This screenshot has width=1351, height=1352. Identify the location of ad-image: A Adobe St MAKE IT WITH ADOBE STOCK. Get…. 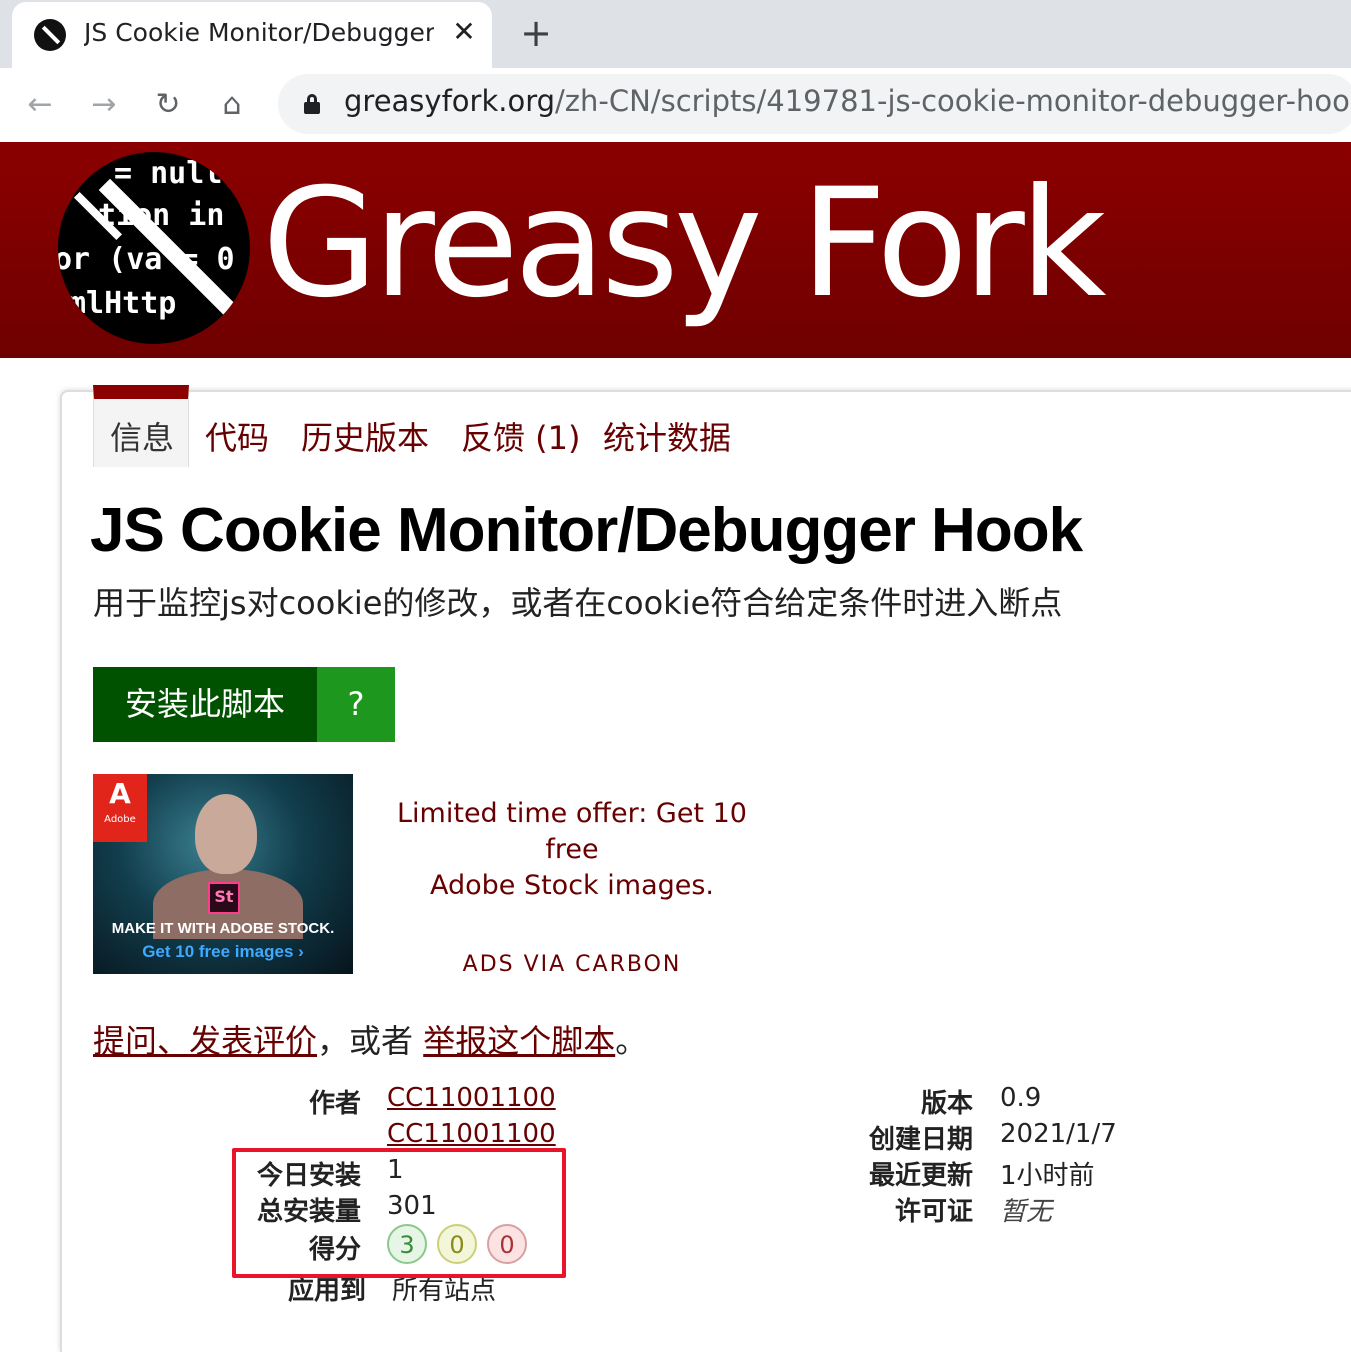
(223, 874).